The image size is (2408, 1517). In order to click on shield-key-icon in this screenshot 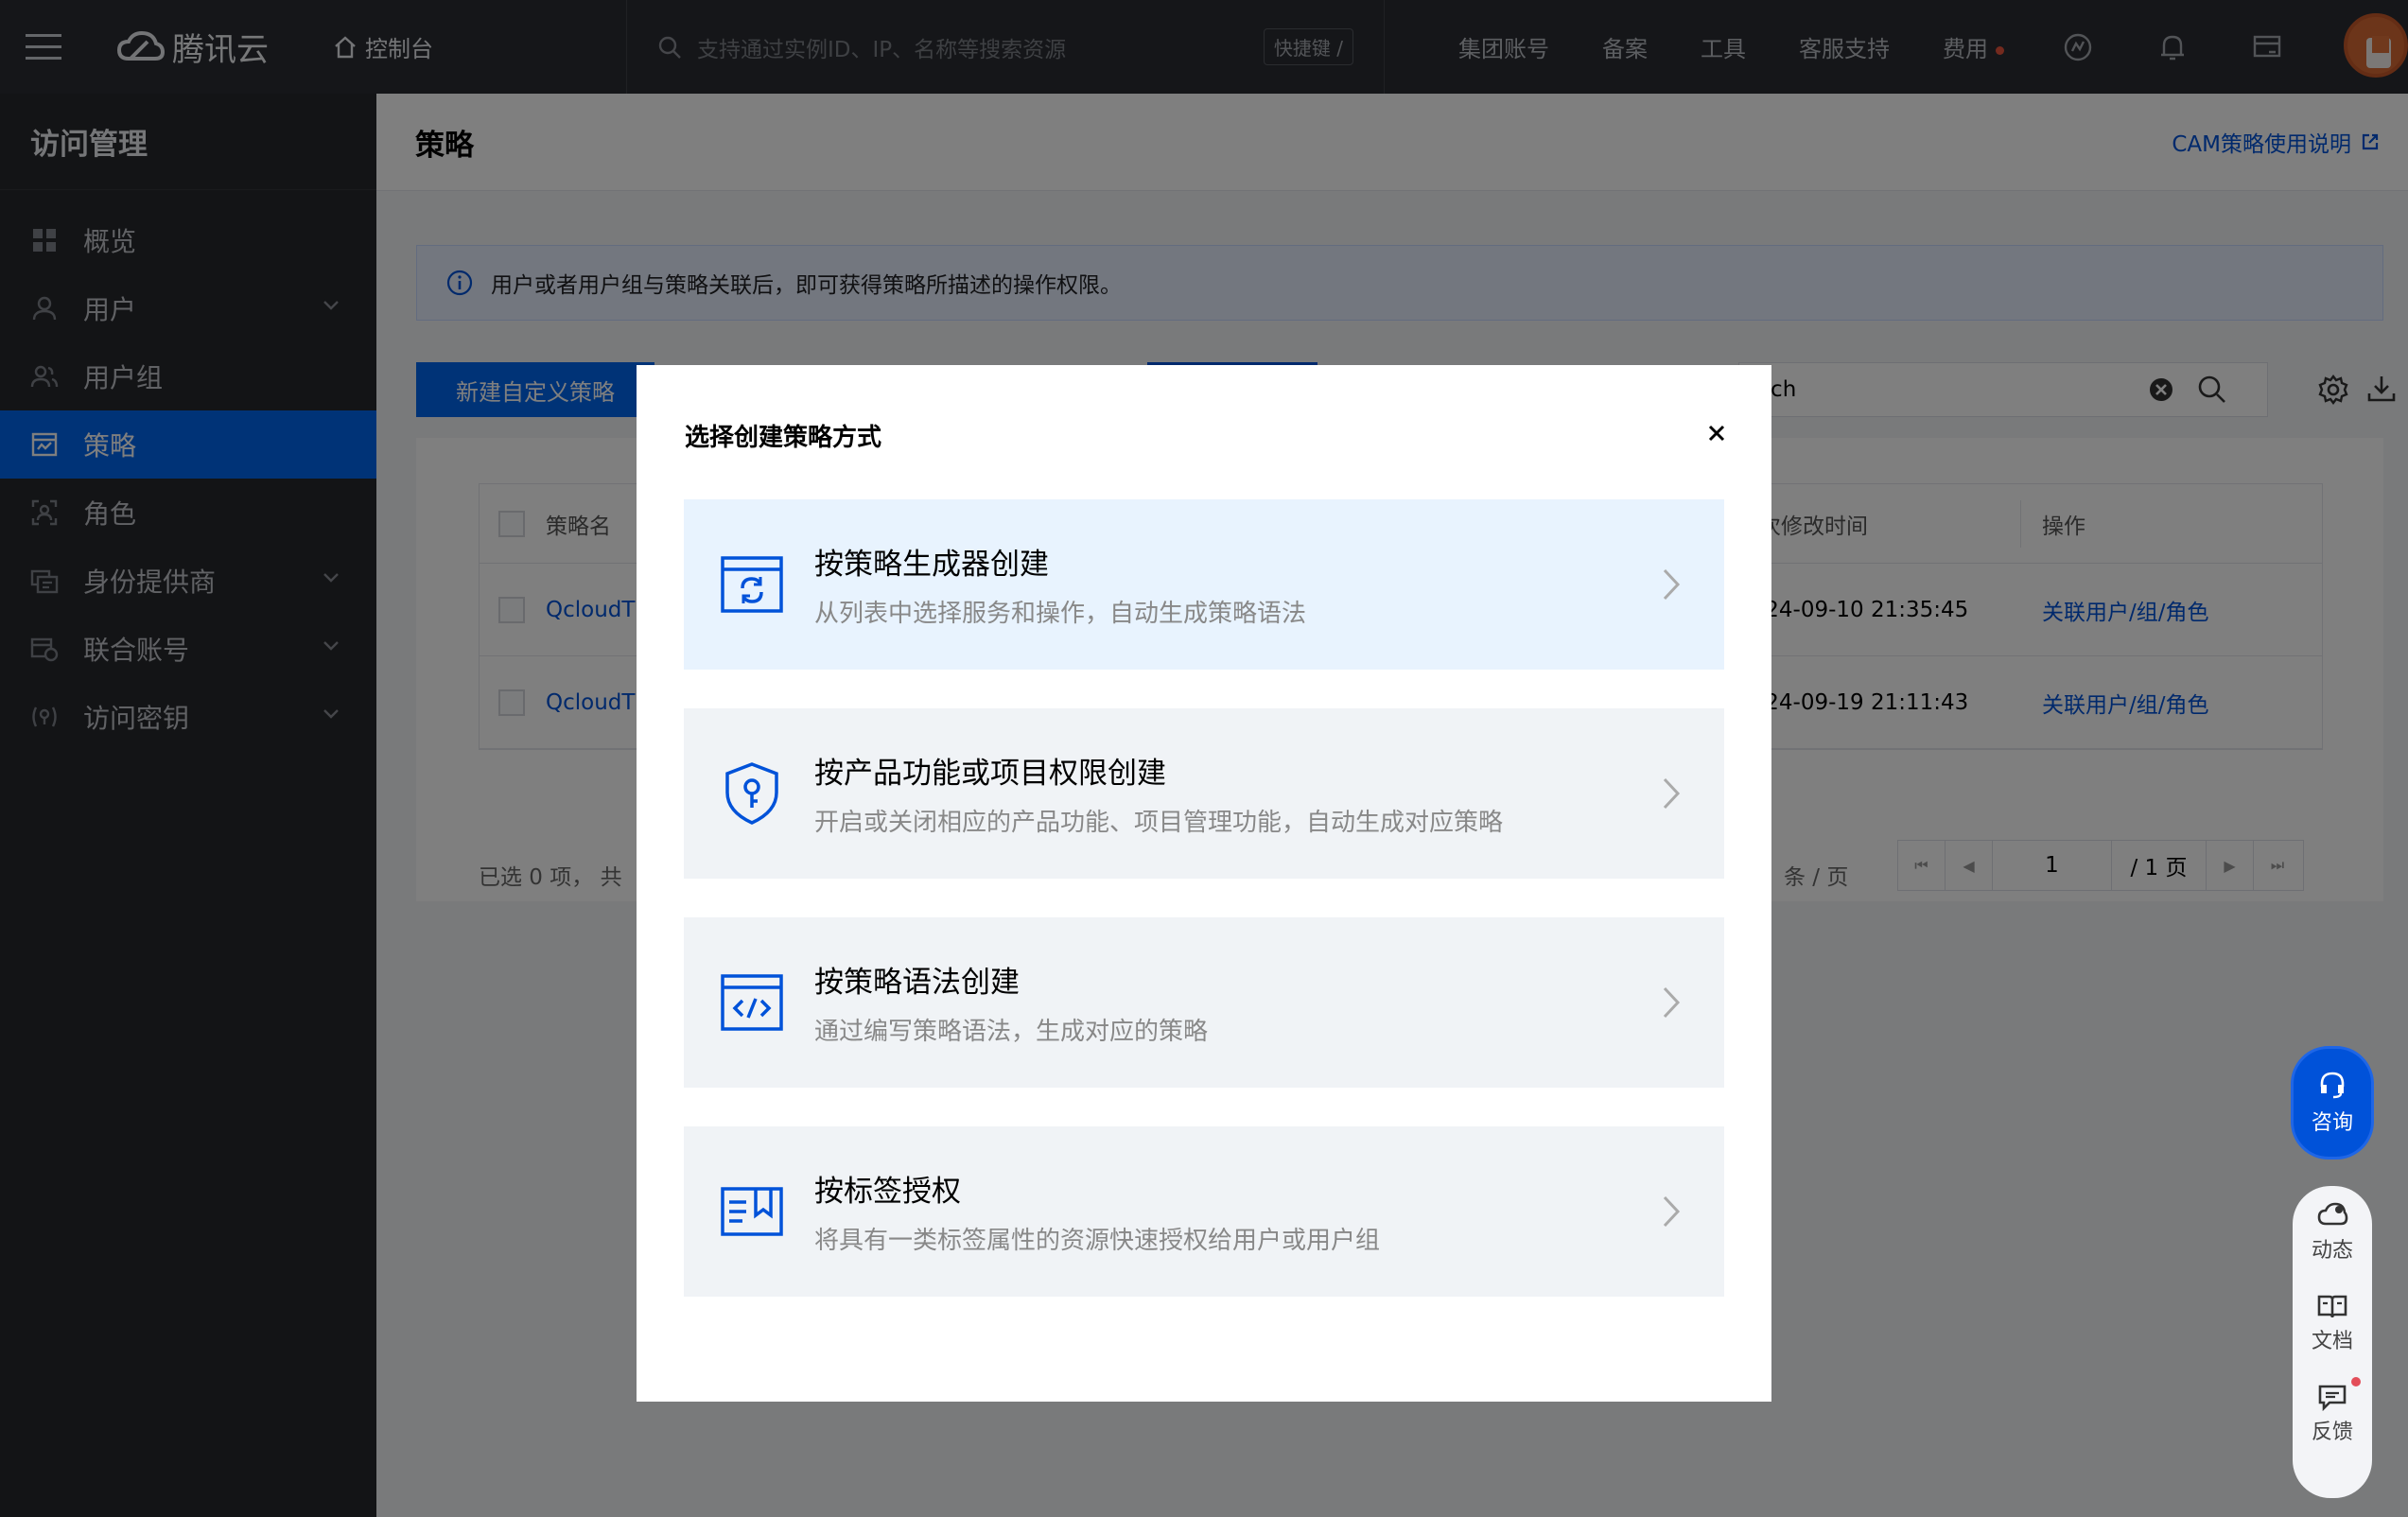, I will do `click(752, 794)`.